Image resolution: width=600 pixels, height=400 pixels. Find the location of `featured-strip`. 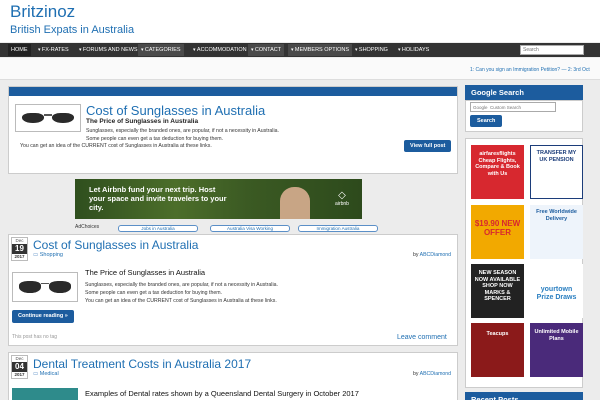

featured-strip is located at coordinates (233, 91).